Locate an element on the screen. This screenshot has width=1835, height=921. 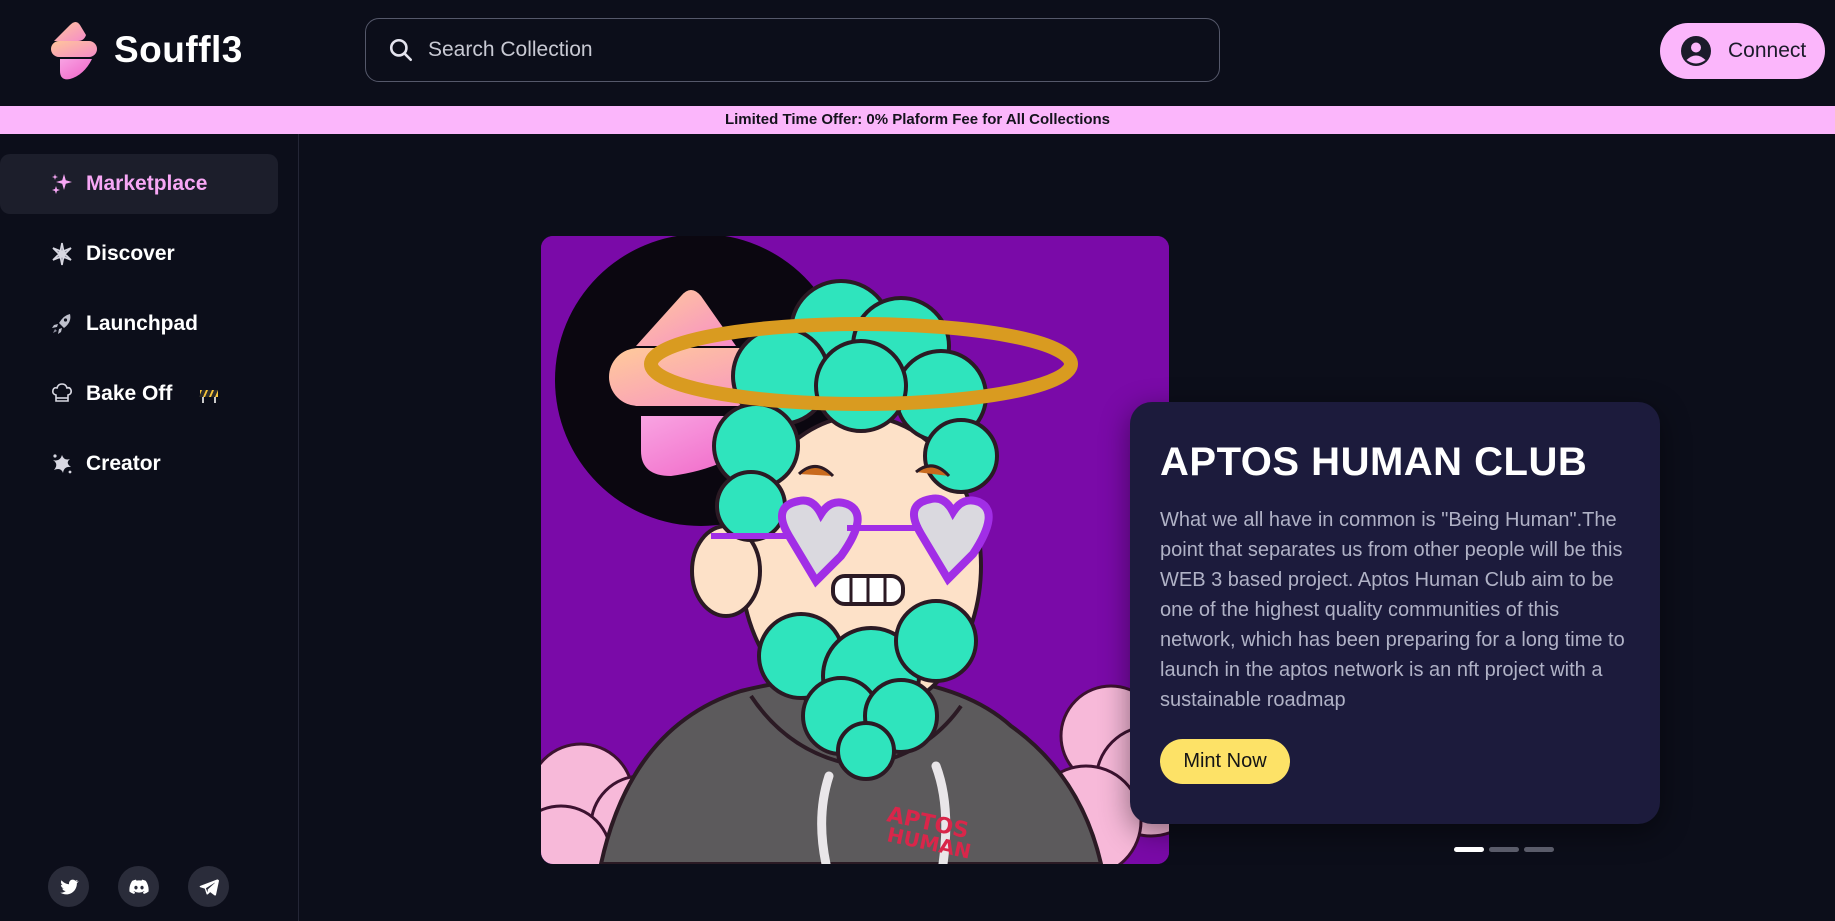
sidebar-item-label: Launchpad is located at coordinates (142, 323).